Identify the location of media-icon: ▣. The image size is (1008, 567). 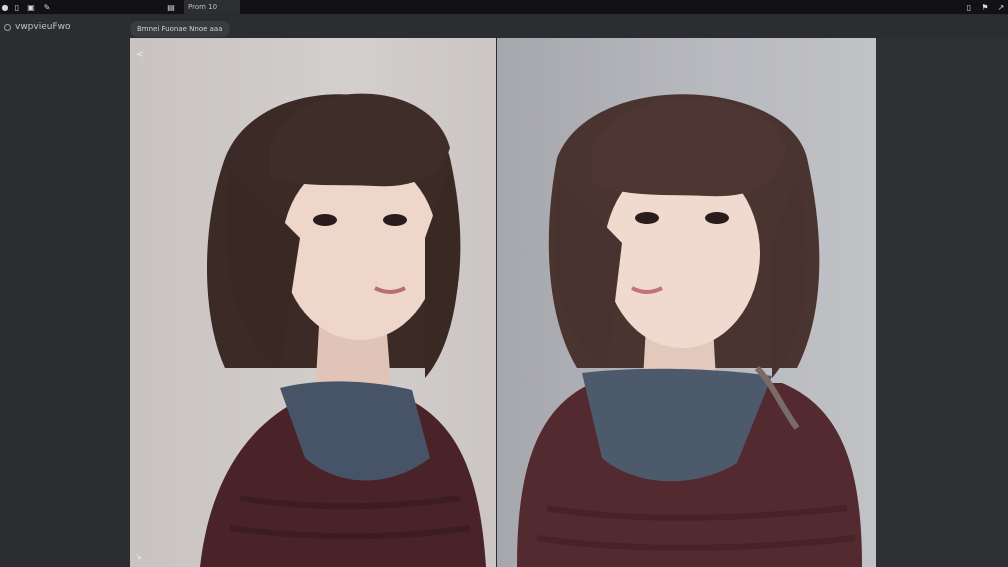
(31, 7).